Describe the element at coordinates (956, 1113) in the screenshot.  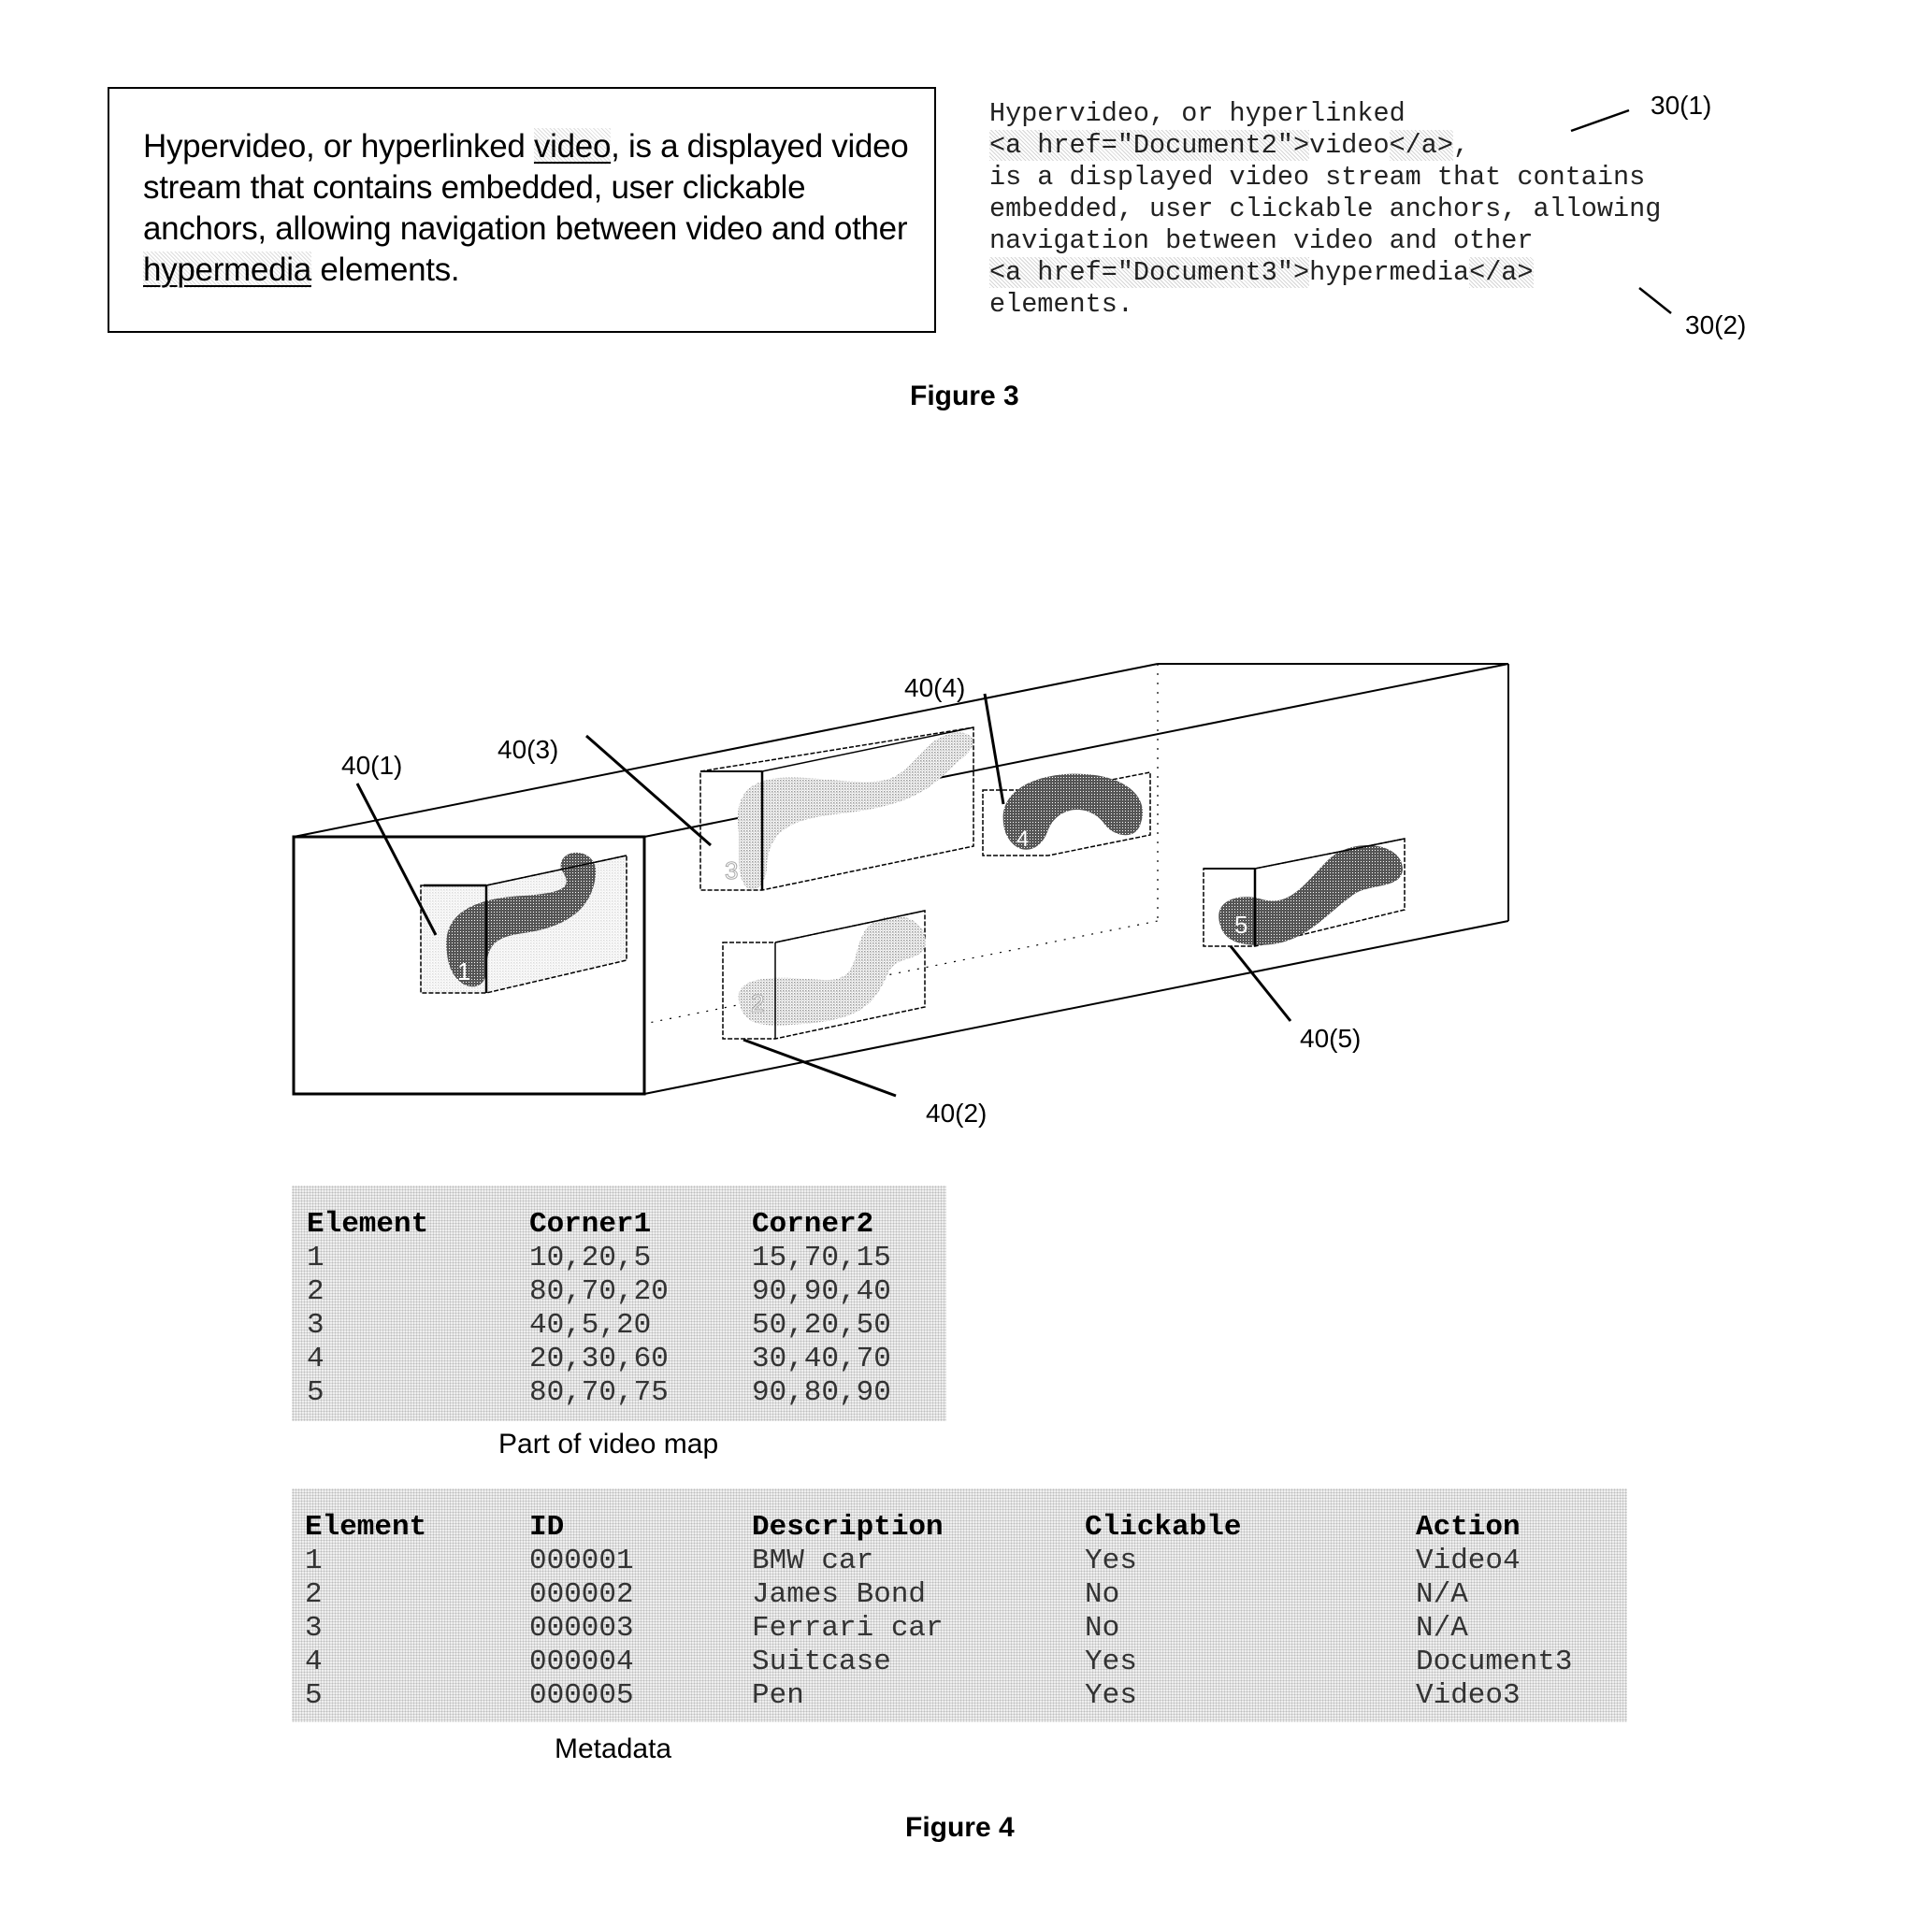
I see `ref-label-40-2: 40(2)` at that location.